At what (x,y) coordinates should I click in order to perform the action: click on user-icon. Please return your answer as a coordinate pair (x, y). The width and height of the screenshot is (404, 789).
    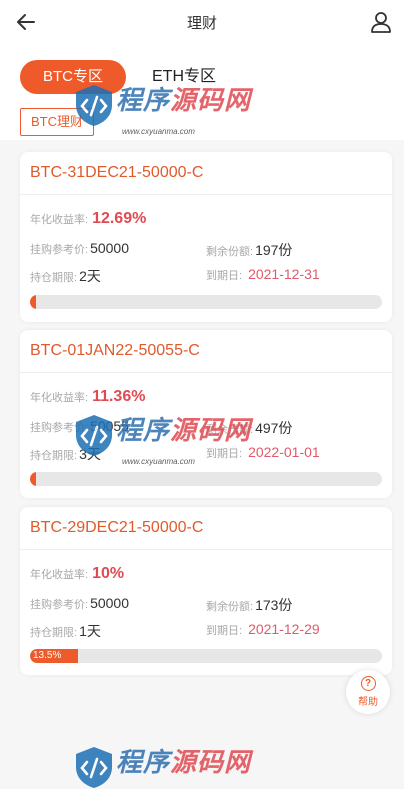
    Looking at the image, I should click on (381, 22).